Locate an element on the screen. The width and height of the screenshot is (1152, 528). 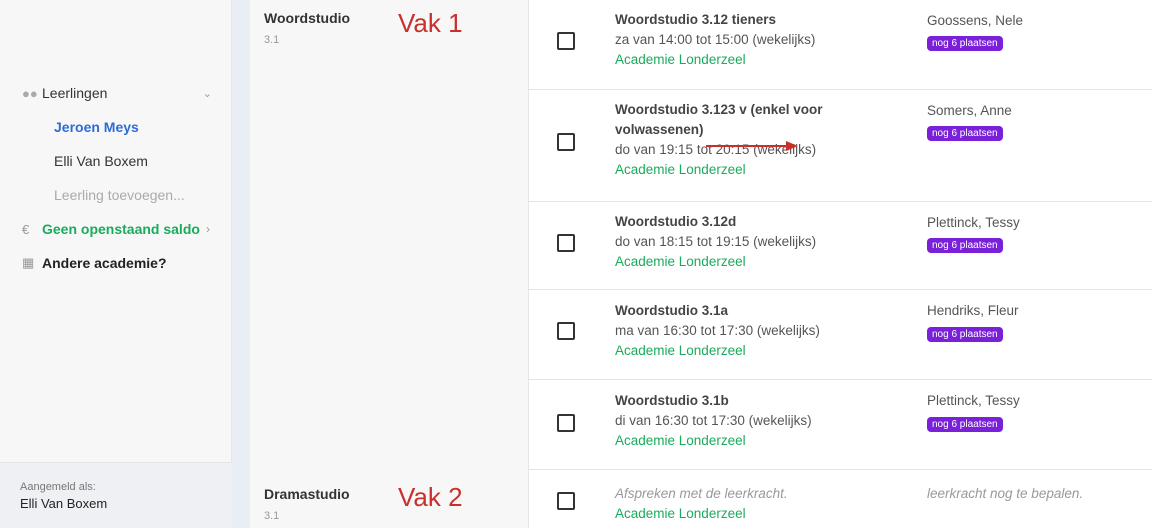
group-title: Dramastudio is located at coordinates (307, 494).